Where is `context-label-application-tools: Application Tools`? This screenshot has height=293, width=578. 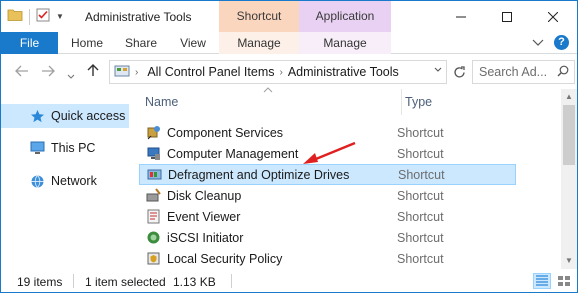 context-label-application-tools: Application Tools is located at coordinates (345, 27).